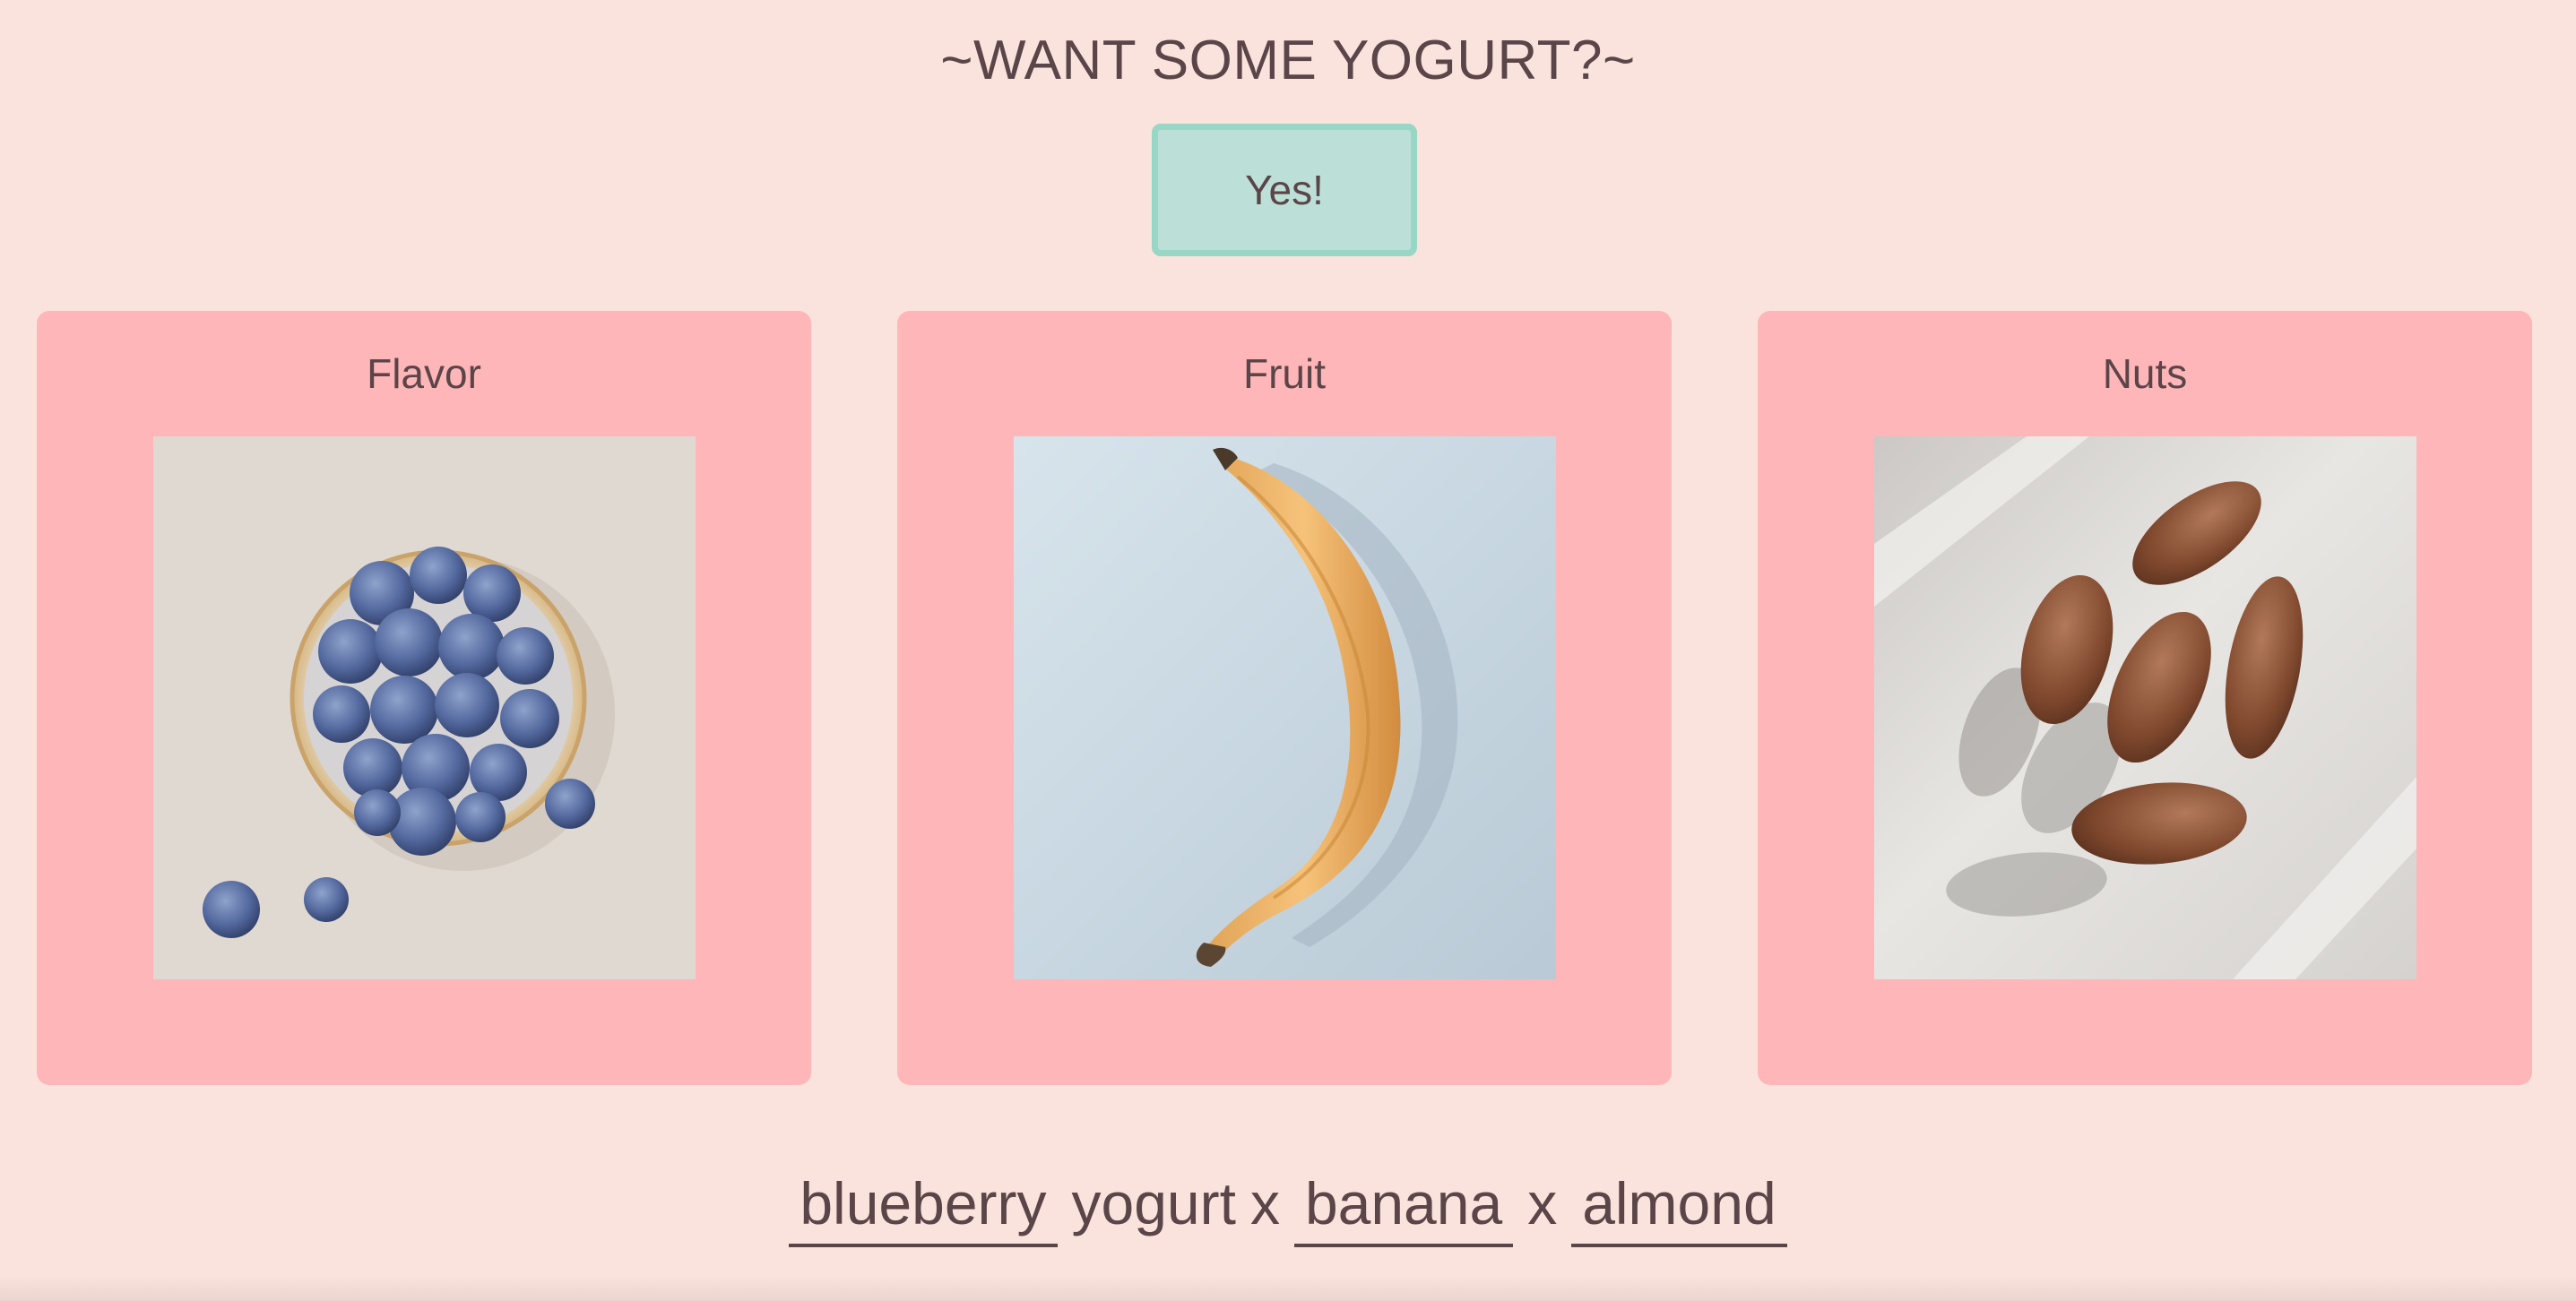  What do you see at coordinates (1288, 1288) in the screenshot?
I see `bottom-shadow` at bounding box center [1288, 1288].